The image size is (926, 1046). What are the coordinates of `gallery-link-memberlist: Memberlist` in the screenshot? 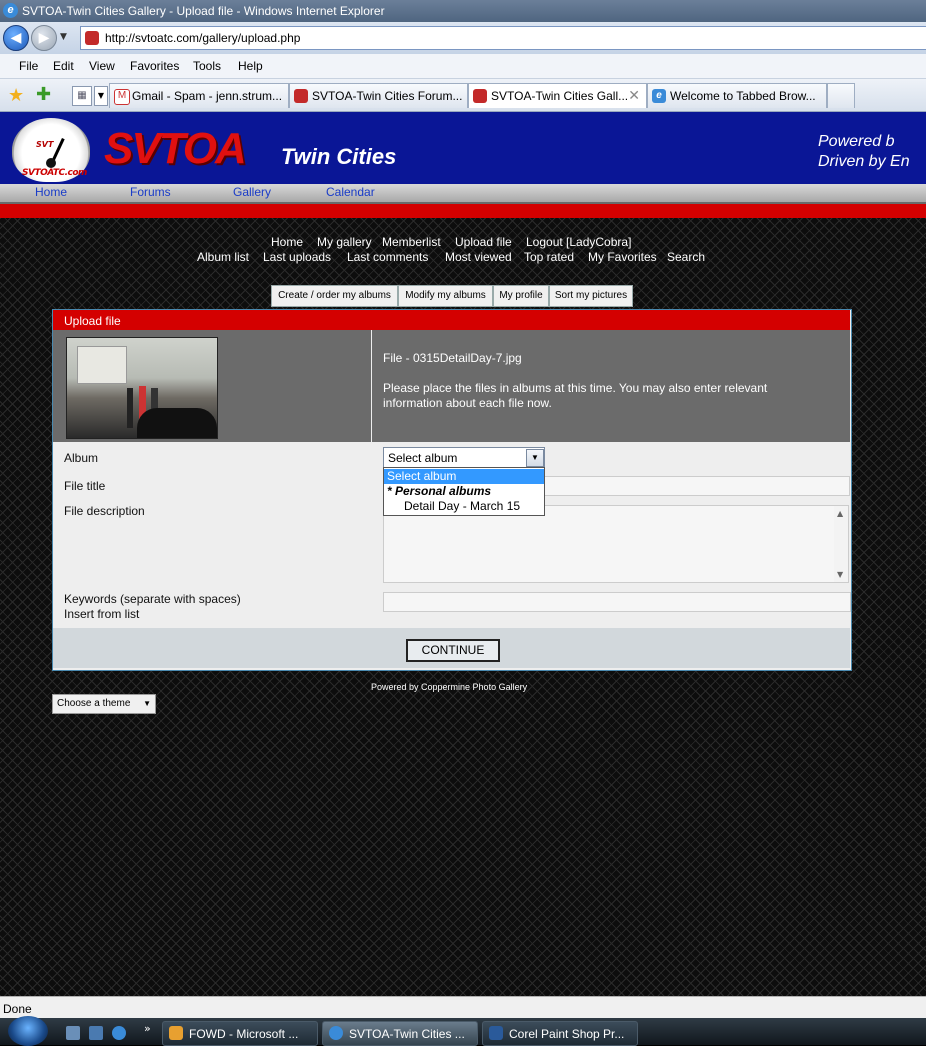 It's located at (411, 242).